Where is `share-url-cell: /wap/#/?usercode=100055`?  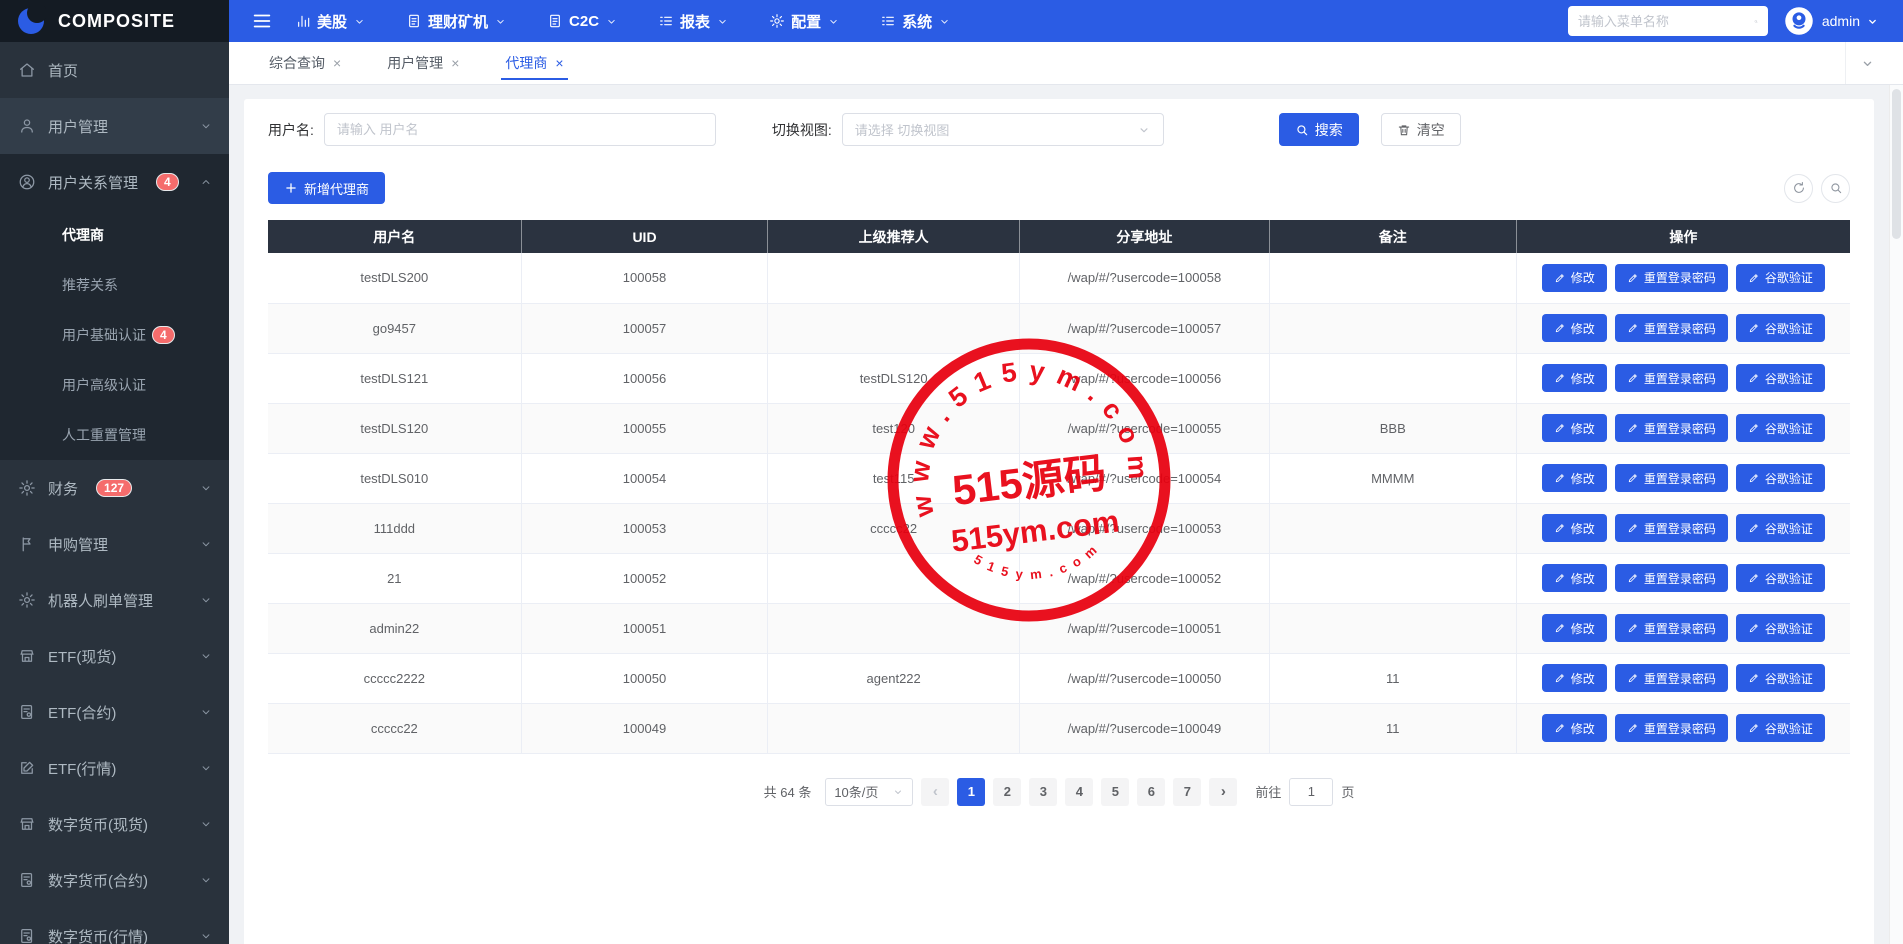 share-url-cell: /wap/#/?usercode=100055 is located at coordinates (1144, 428).